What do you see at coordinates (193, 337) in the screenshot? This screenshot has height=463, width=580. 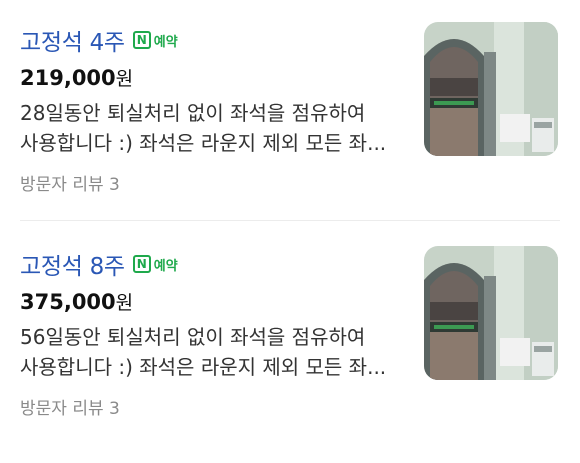 I see `description-line: 56일동안 퇴실처리 없이 좌석을 점유하여` at bounding box center [193, 337].